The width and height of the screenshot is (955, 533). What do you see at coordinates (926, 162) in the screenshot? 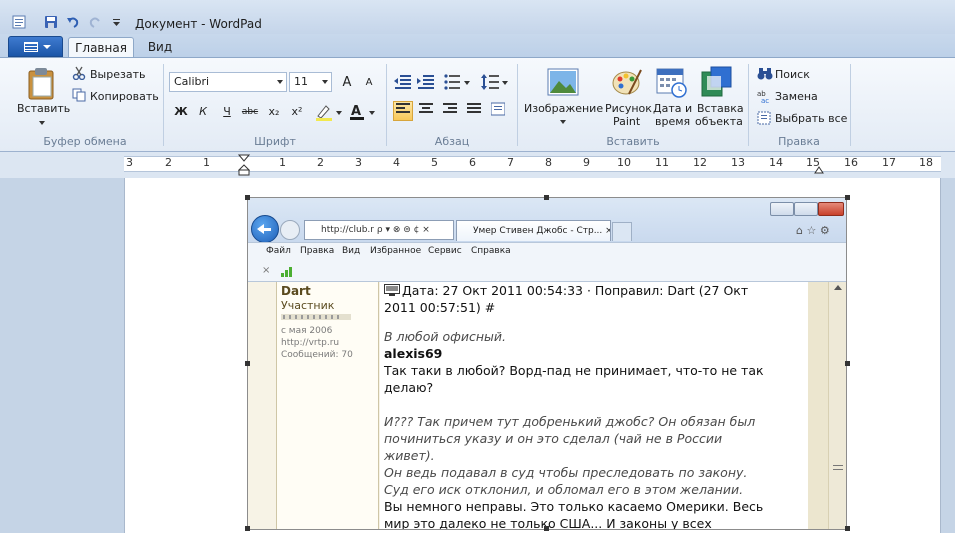
I see `ruler-label: 18` at bounding box center [926, 162].